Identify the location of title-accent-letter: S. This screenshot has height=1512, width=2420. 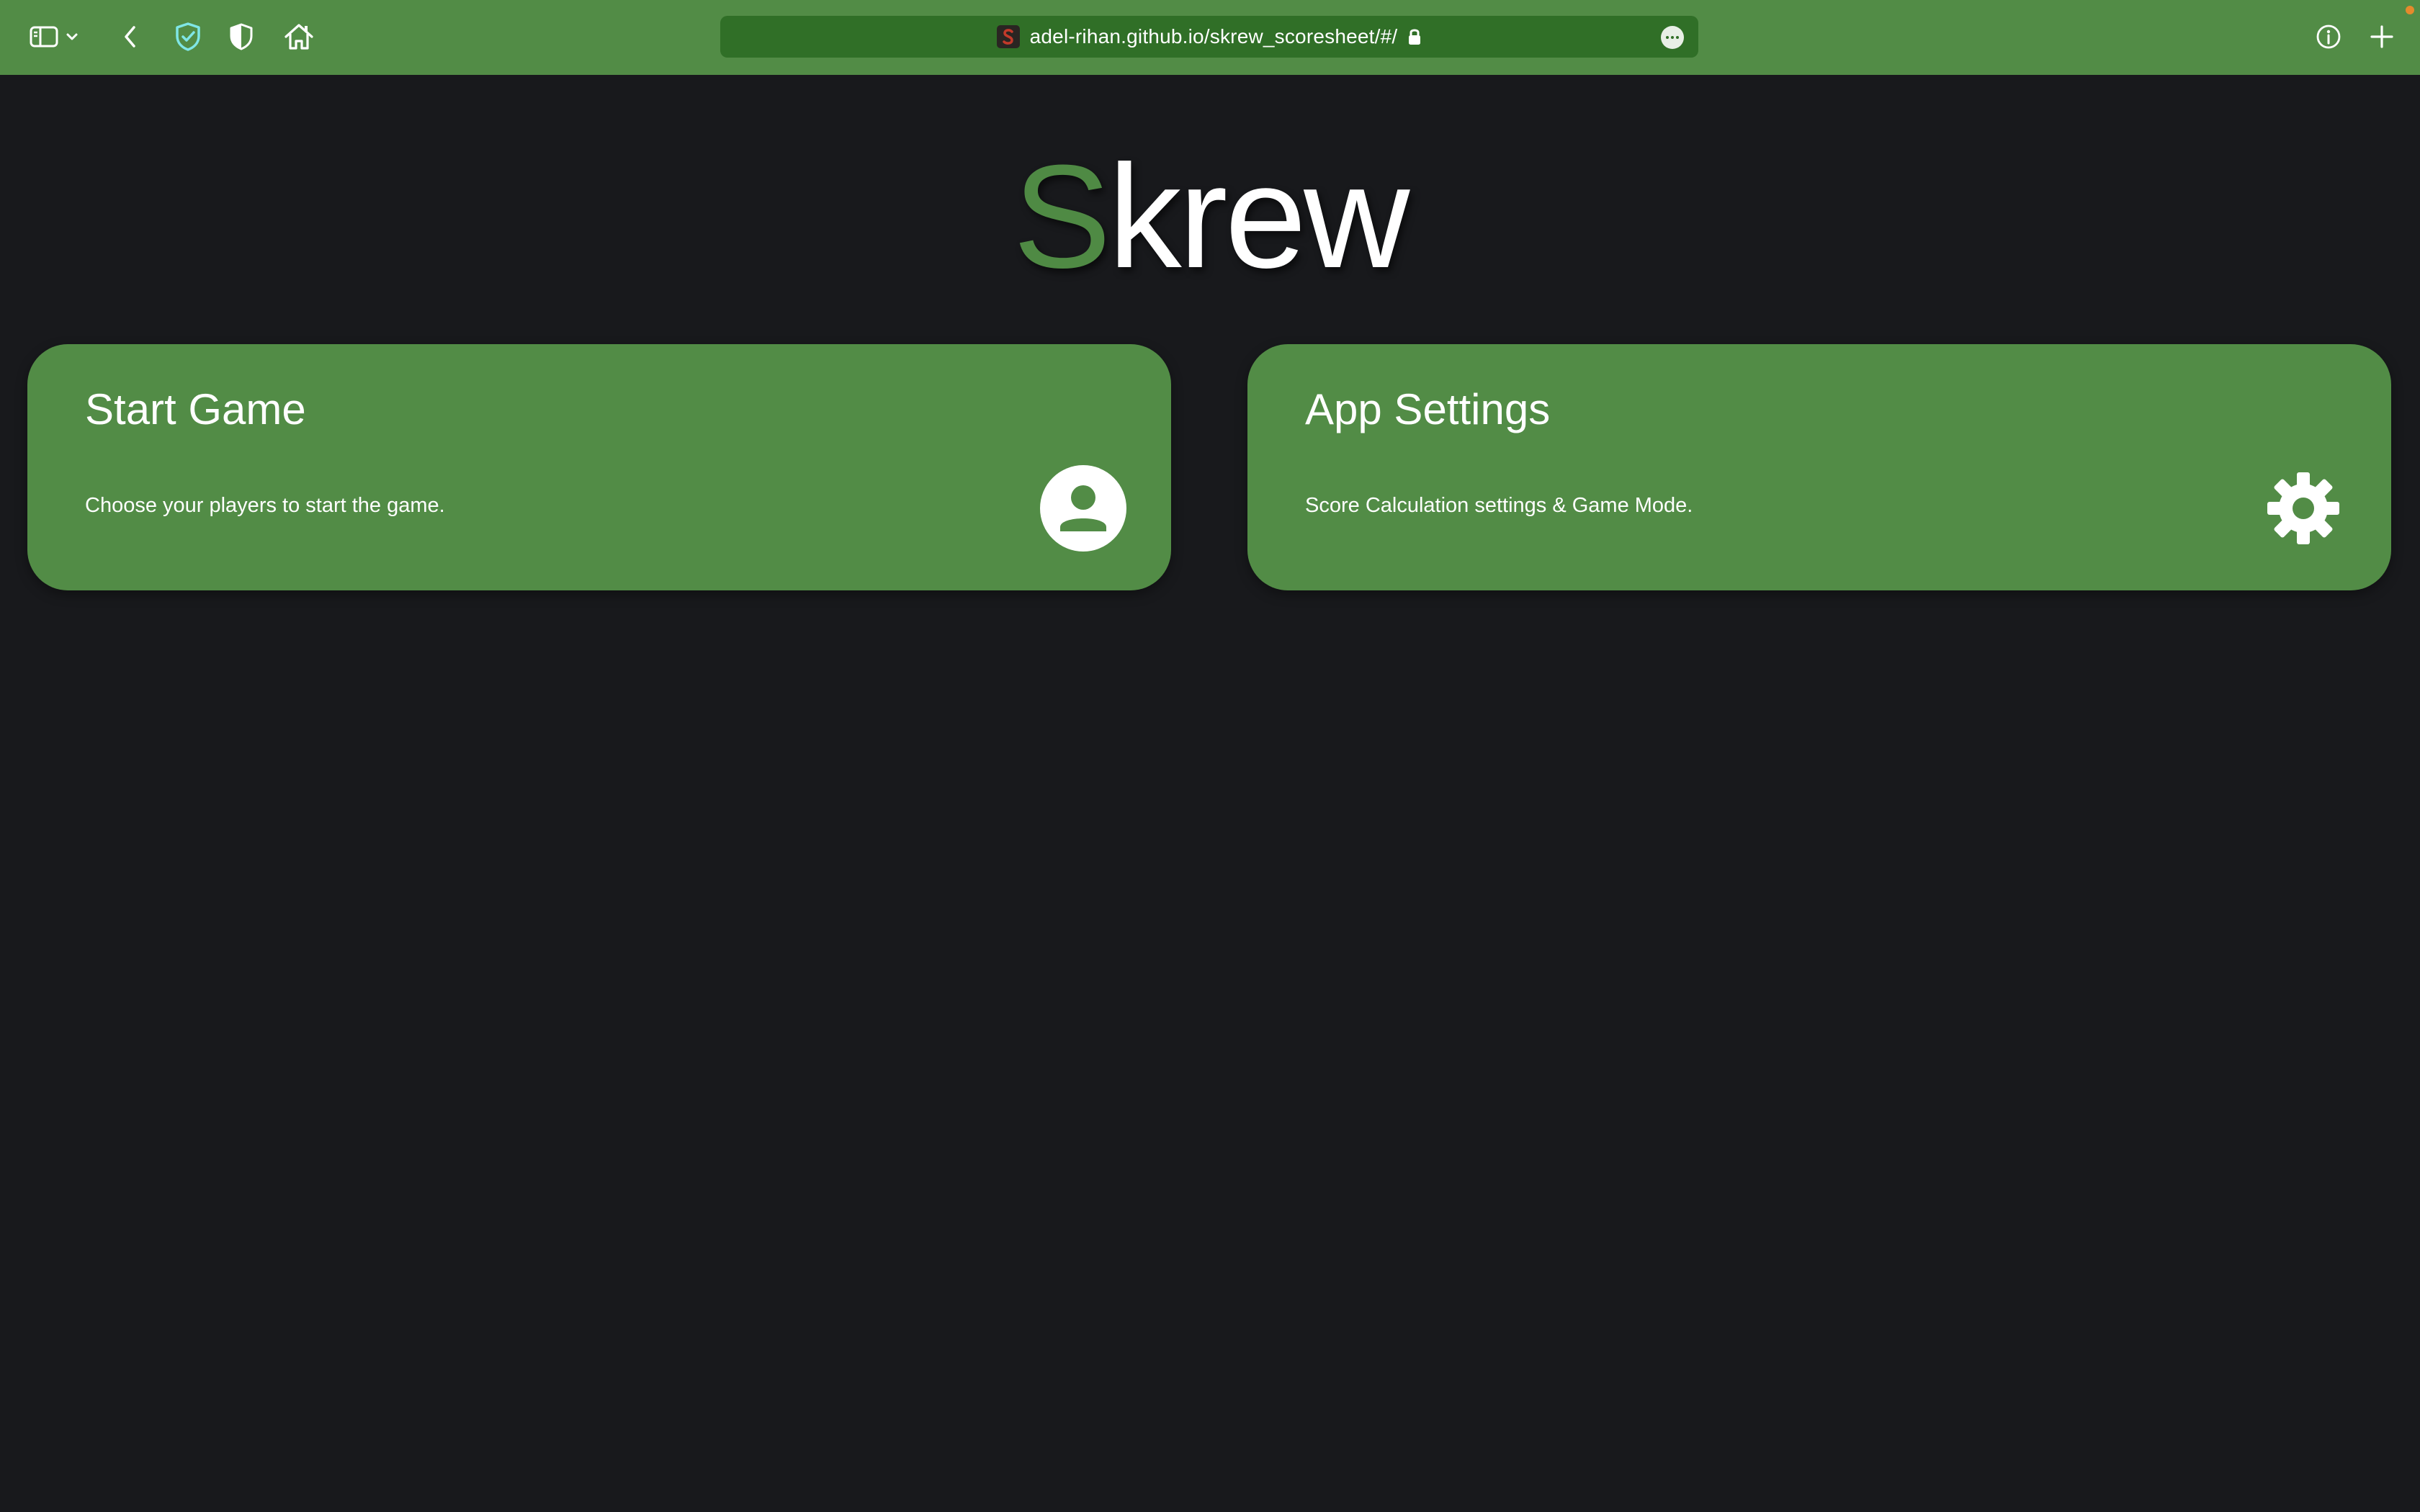
(1062, 217).